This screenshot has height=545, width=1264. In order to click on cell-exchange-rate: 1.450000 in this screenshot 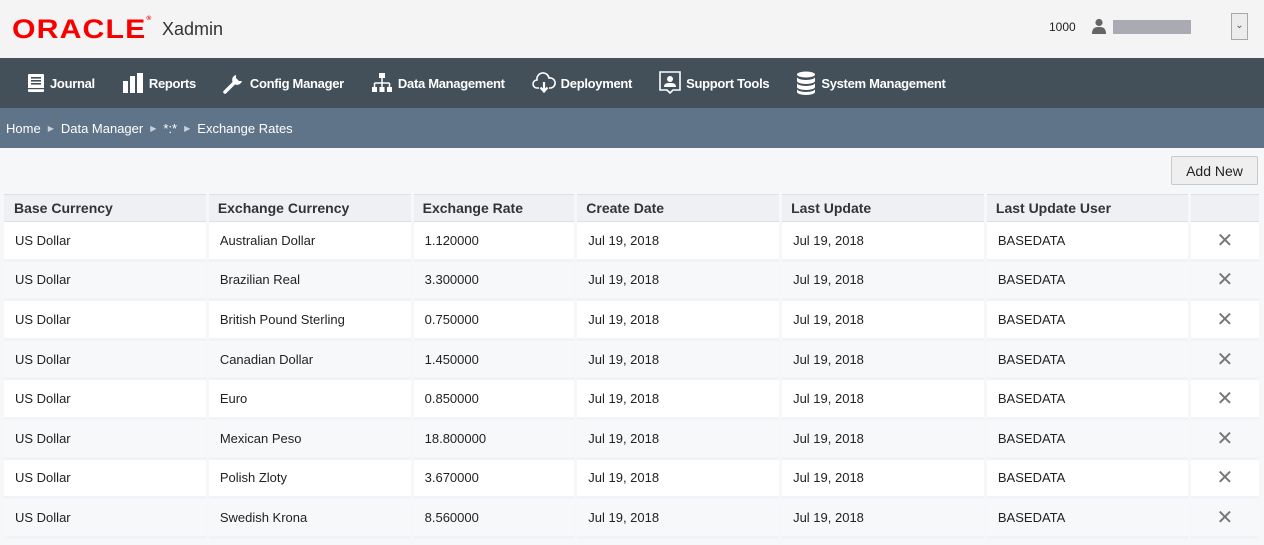, I will do `click(494, 360)`.